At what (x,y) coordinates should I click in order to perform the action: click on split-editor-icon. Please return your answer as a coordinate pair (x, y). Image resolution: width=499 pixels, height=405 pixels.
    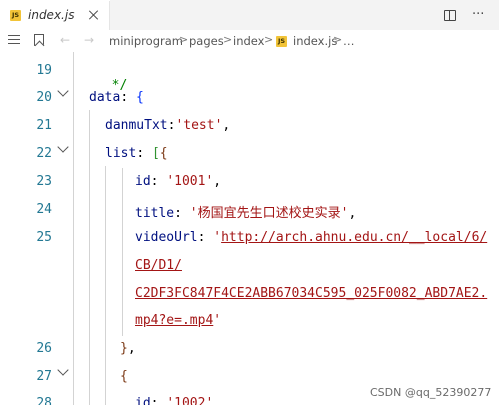
    Looking at the image, I should click on (450, 15).